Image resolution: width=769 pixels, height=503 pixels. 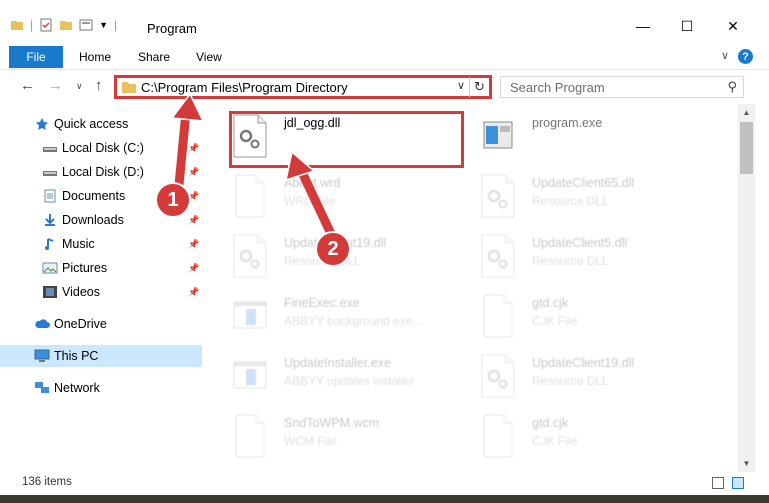 I want to click on file-item: program.exe, so click(x=586, y=136).